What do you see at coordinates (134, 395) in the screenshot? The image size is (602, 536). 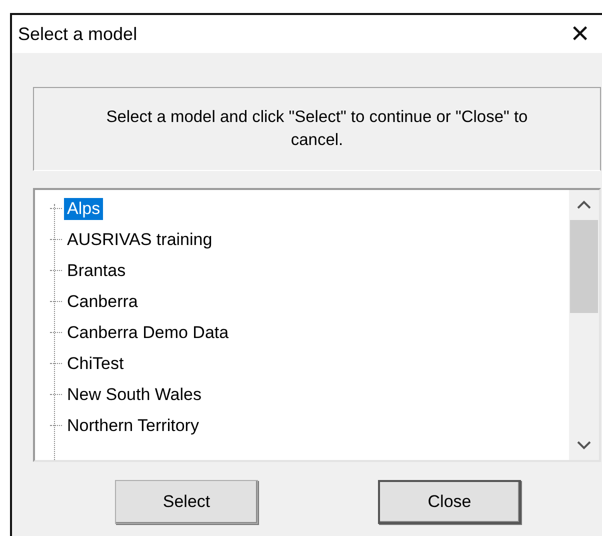 I see `tree-item: New South Wales` at bounding box center [134, 395].